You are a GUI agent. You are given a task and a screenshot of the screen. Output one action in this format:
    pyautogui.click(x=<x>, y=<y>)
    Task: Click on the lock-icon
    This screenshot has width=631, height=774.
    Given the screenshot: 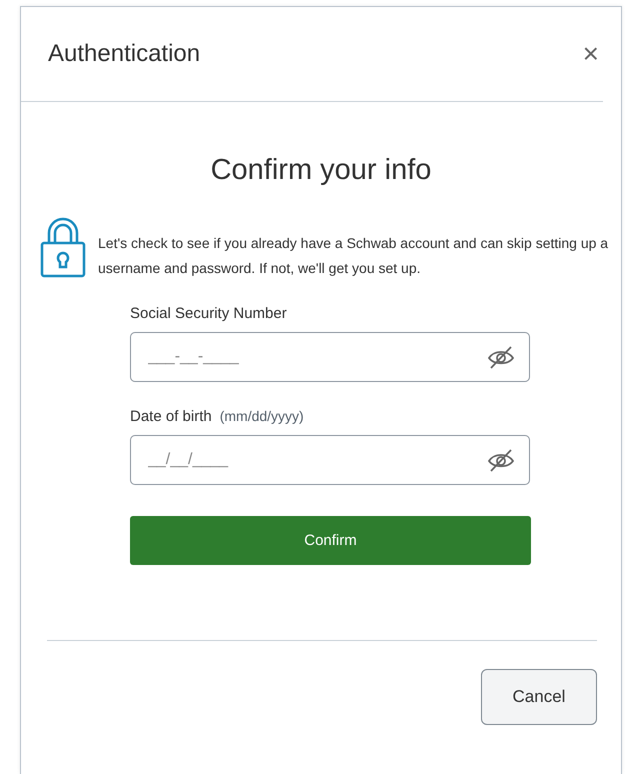 What is the action you would take?
    pyautogui.click(x=63, y=247)
    